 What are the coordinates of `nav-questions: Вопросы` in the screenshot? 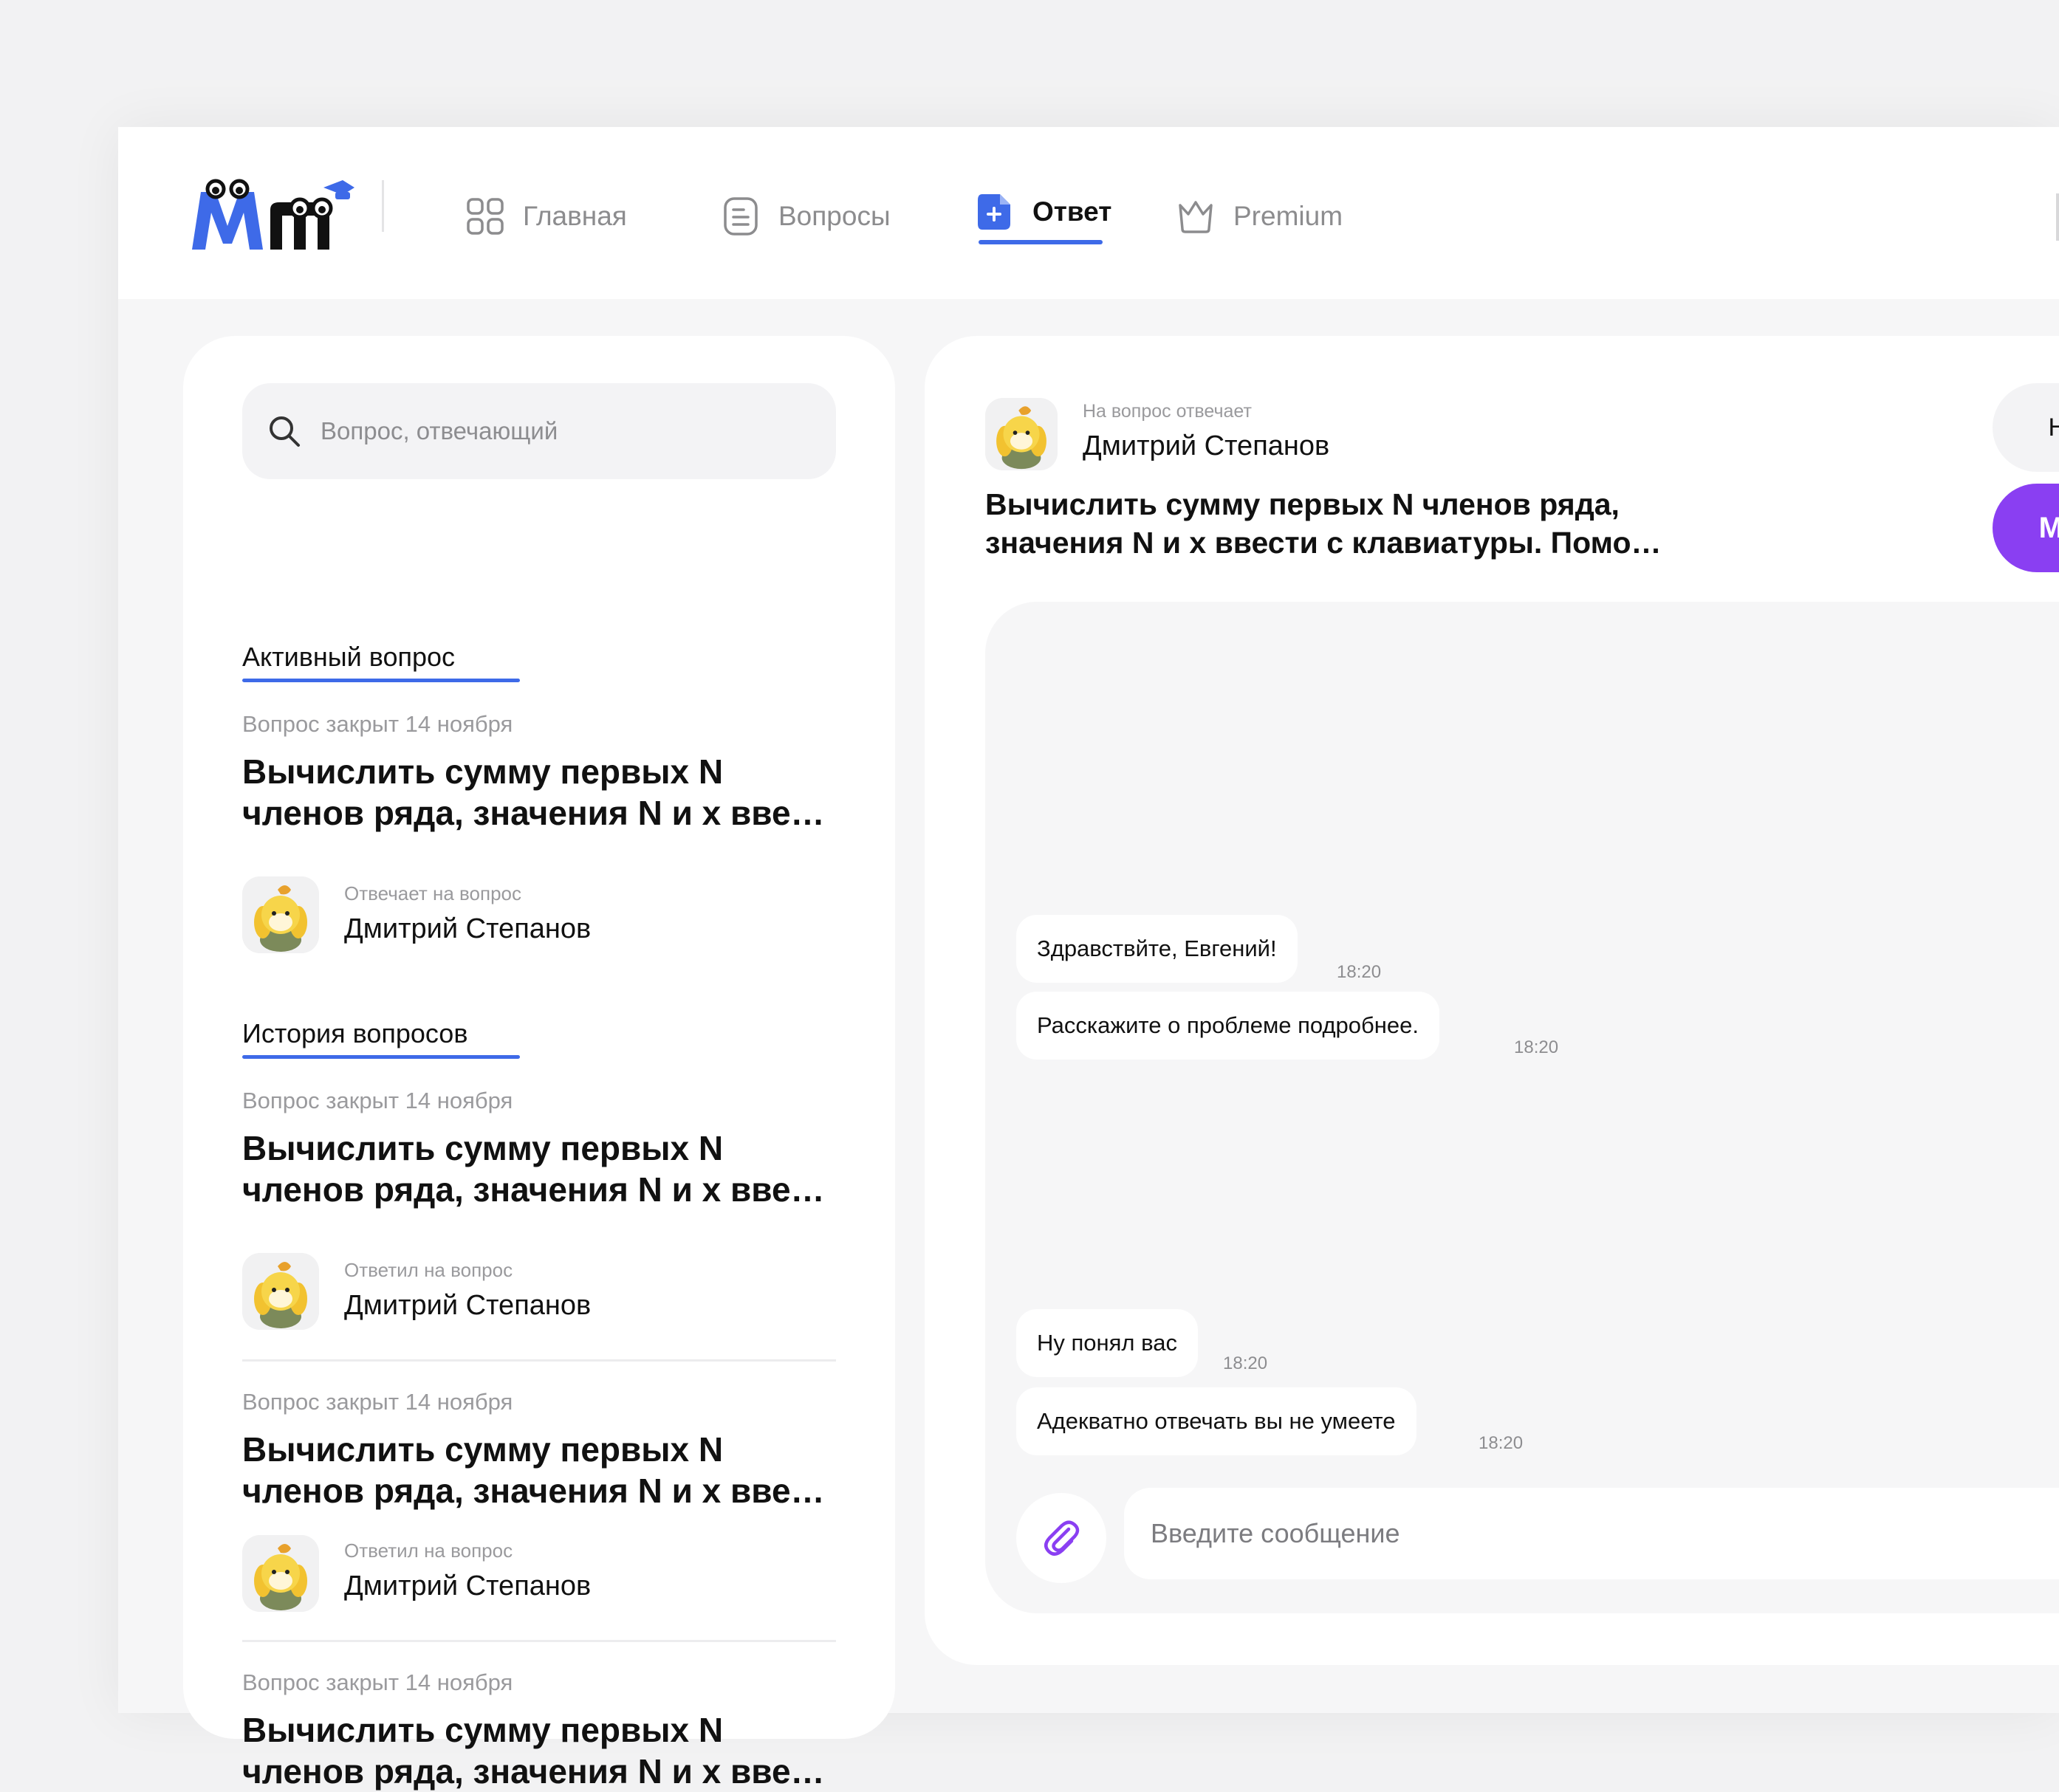 It's located at (806, 216).